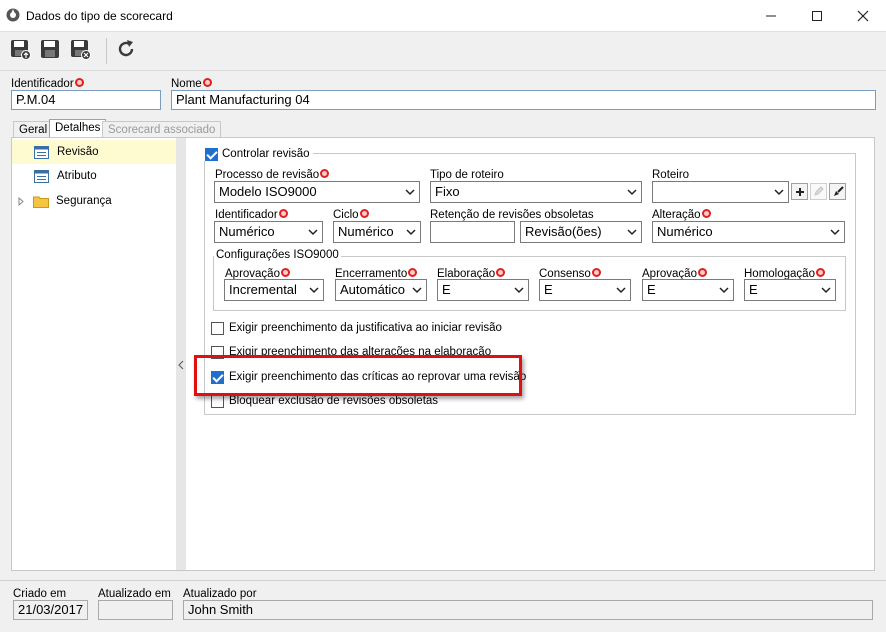 The width and height of the screenshot is (886, 632). I want to click on splitter, so click(181, 354).